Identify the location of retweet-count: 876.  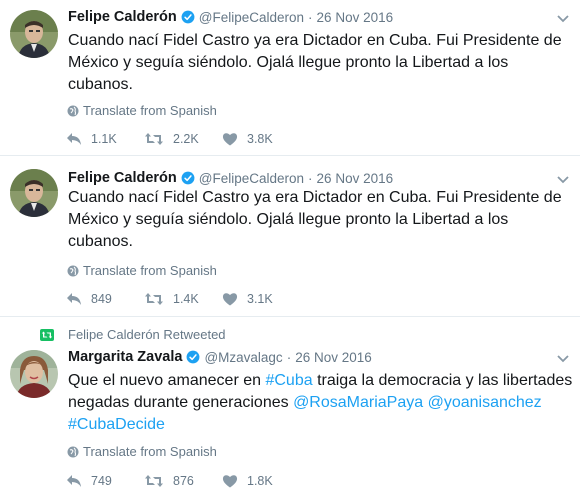
(183, 481).